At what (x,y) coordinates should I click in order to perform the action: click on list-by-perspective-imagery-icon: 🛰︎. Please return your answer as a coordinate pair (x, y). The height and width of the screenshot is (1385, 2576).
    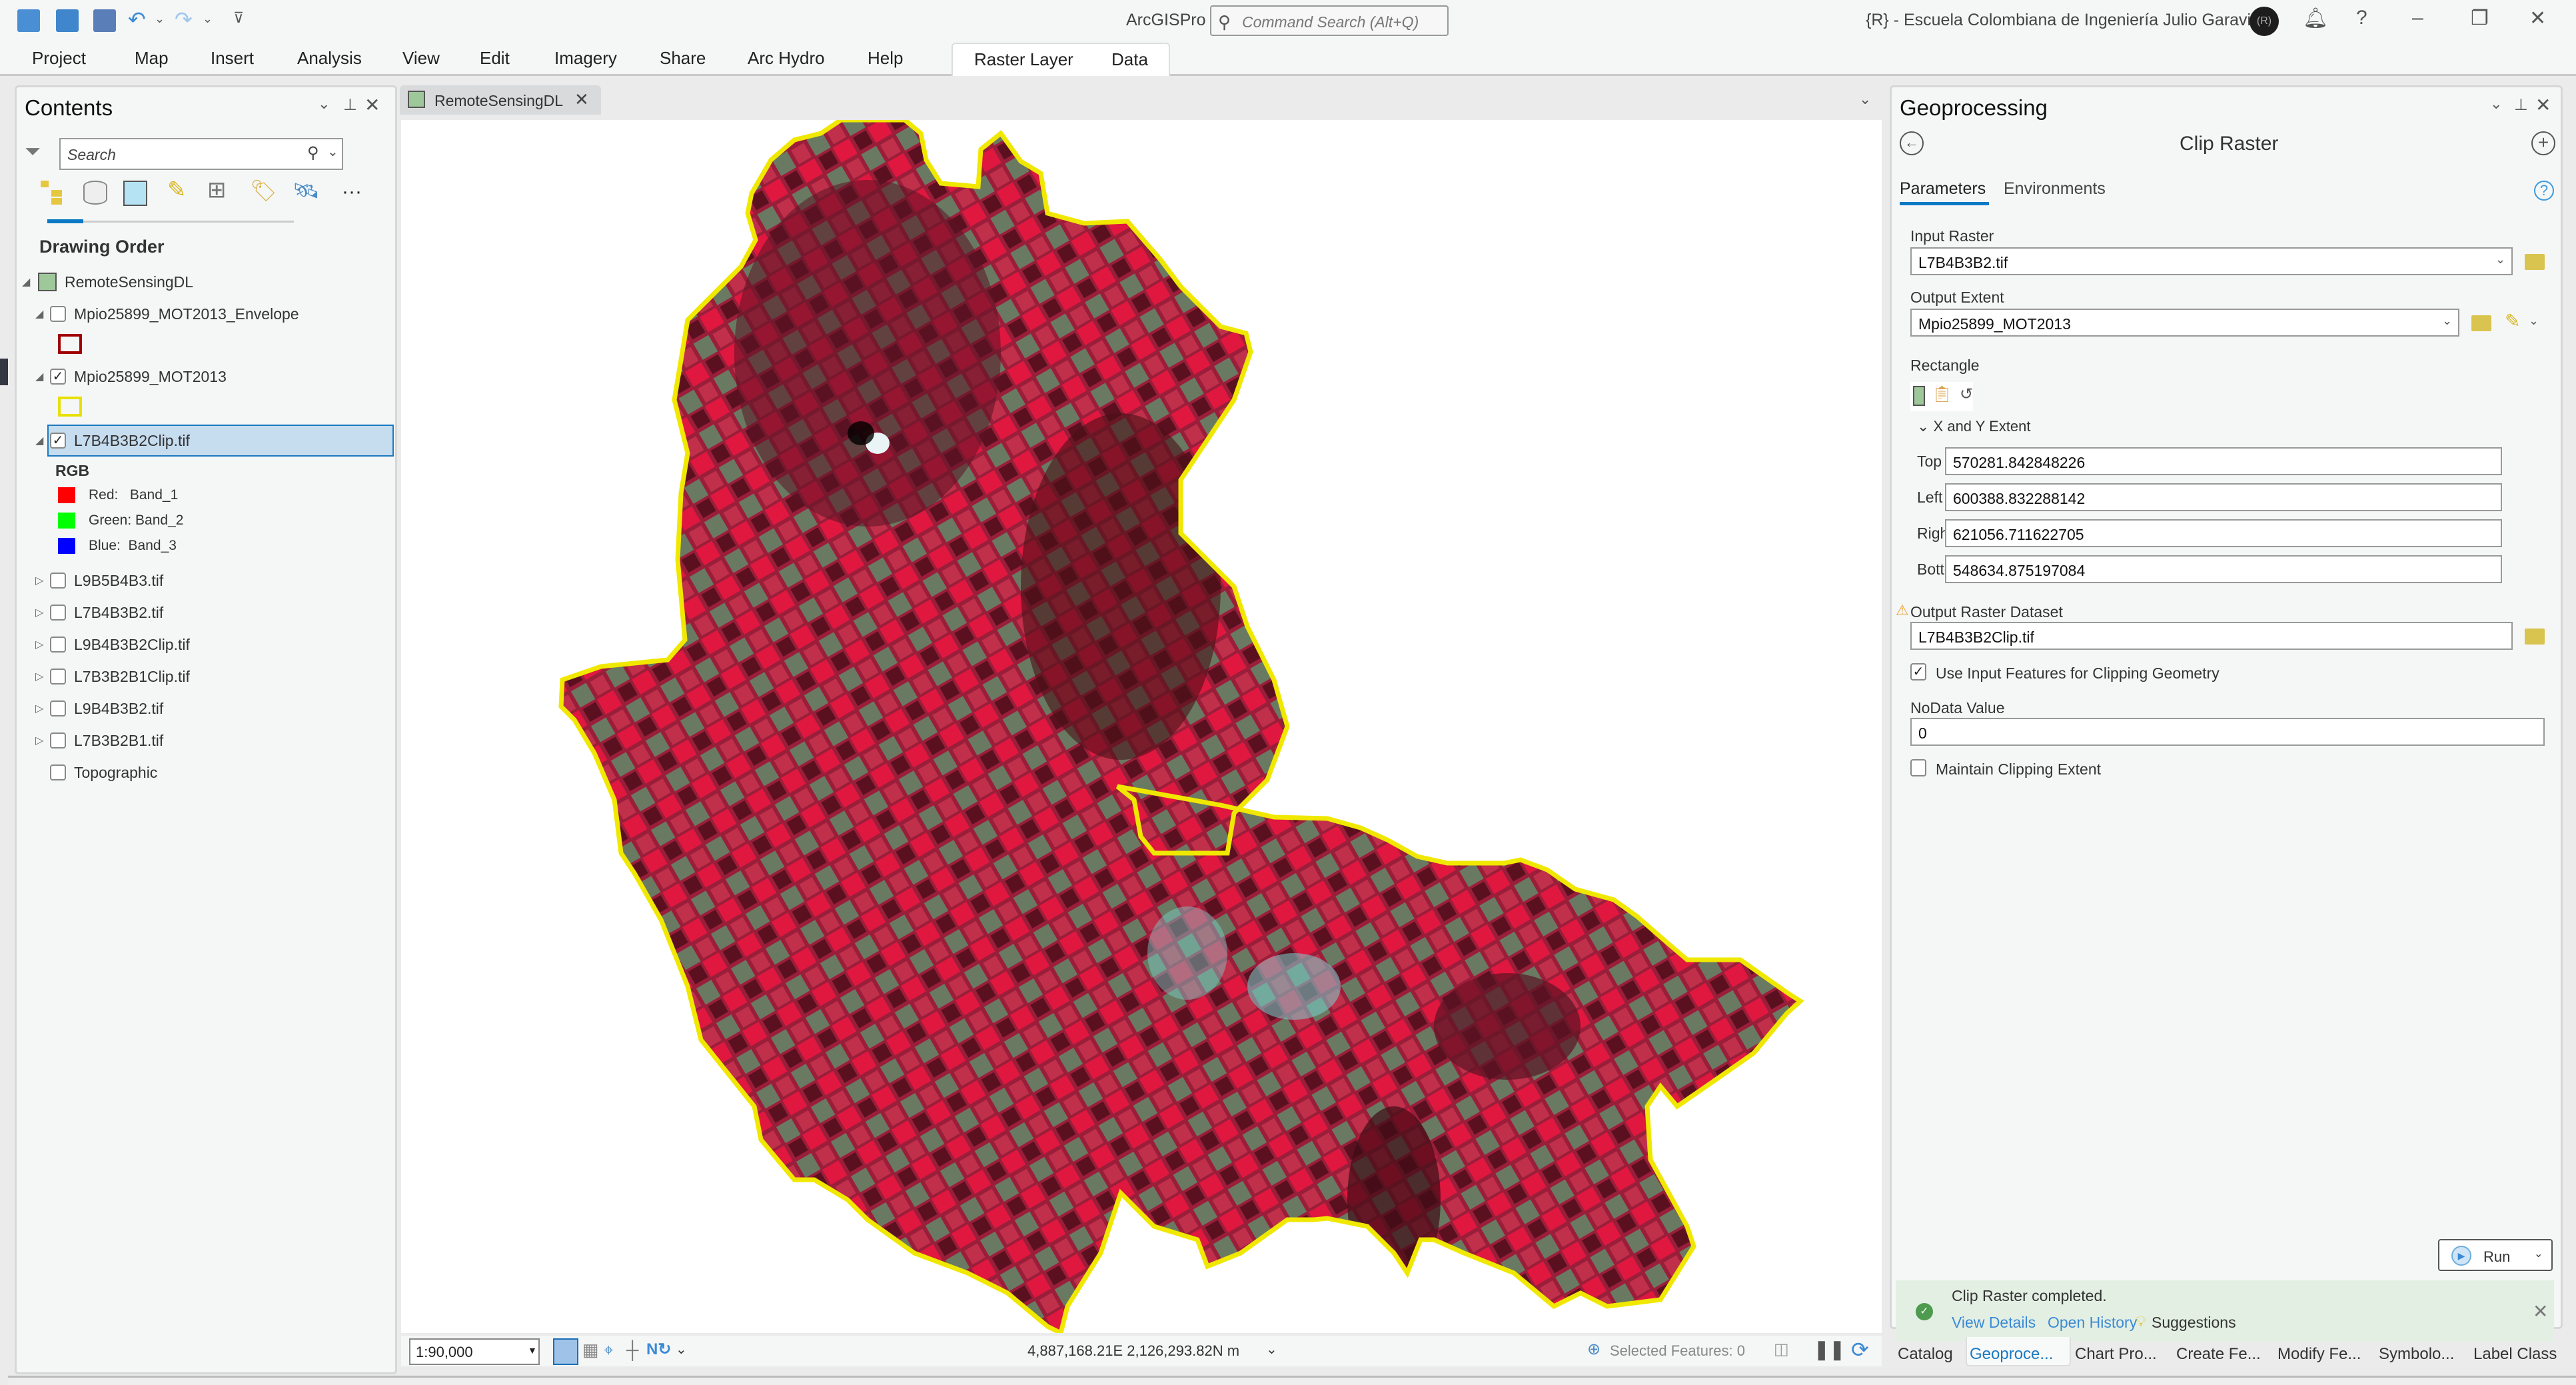
    Looking at the image, I should click on (306, 190).